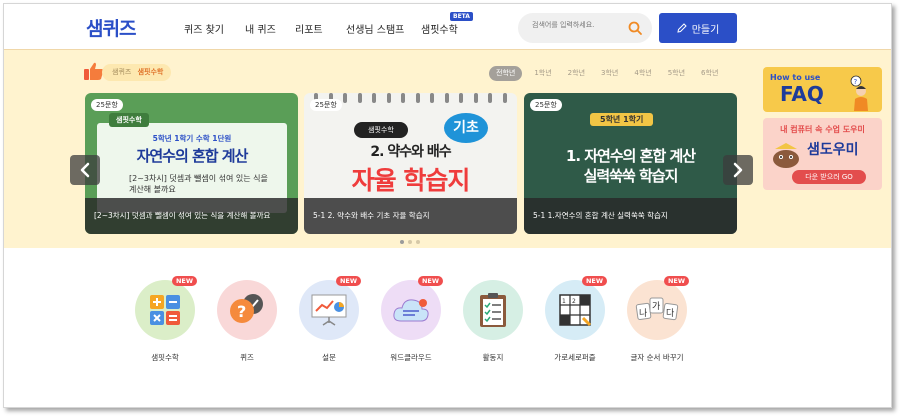 This screenshot has height=416, width=900. I want to click on nav-my-quiz: 내 퀴즈, so click(260, 28).